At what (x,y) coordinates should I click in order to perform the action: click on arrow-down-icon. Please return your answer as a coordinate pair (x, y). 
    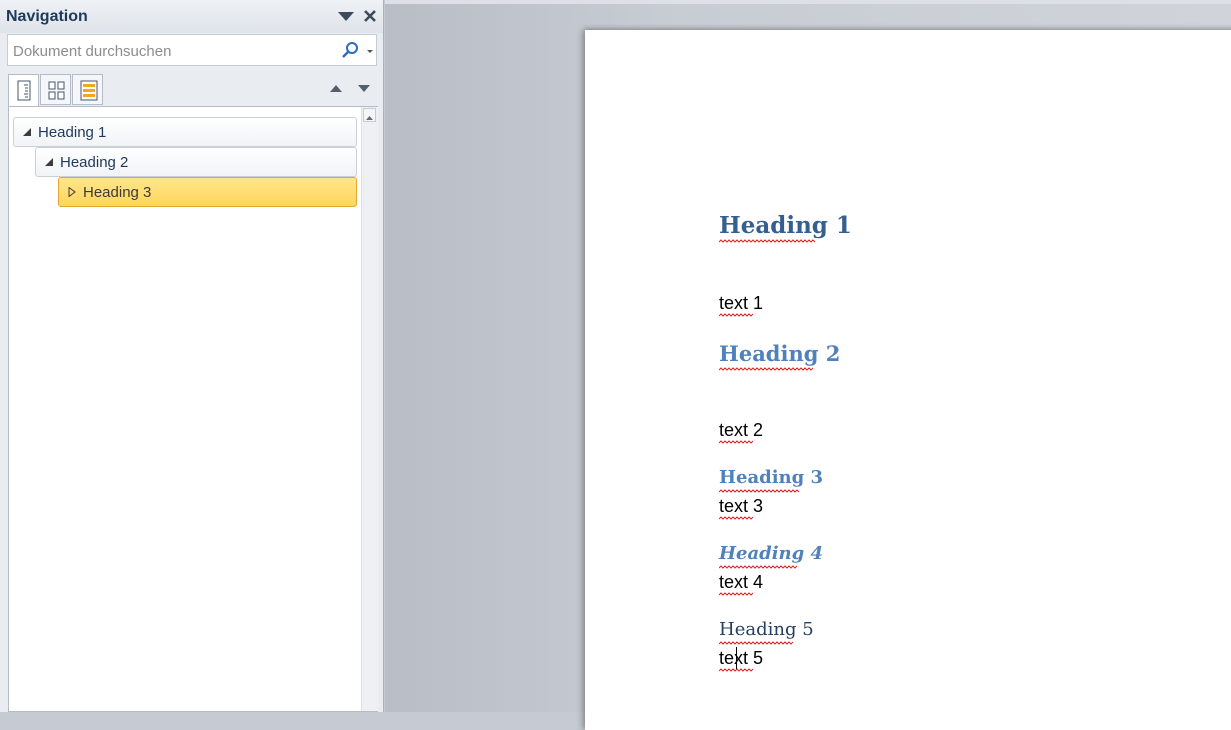
    Looking at the image, I should click on (364, 88).